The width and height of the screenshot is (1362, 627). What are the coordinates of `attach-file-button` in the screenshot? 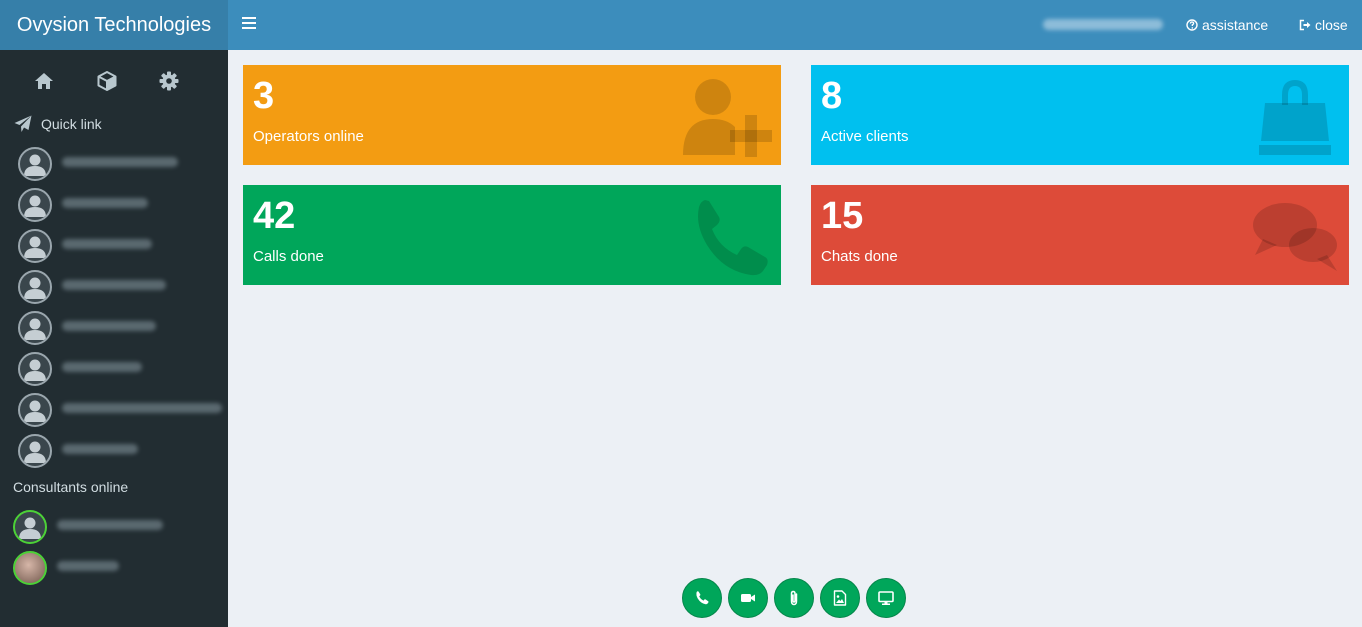 It's located at (794, 598).